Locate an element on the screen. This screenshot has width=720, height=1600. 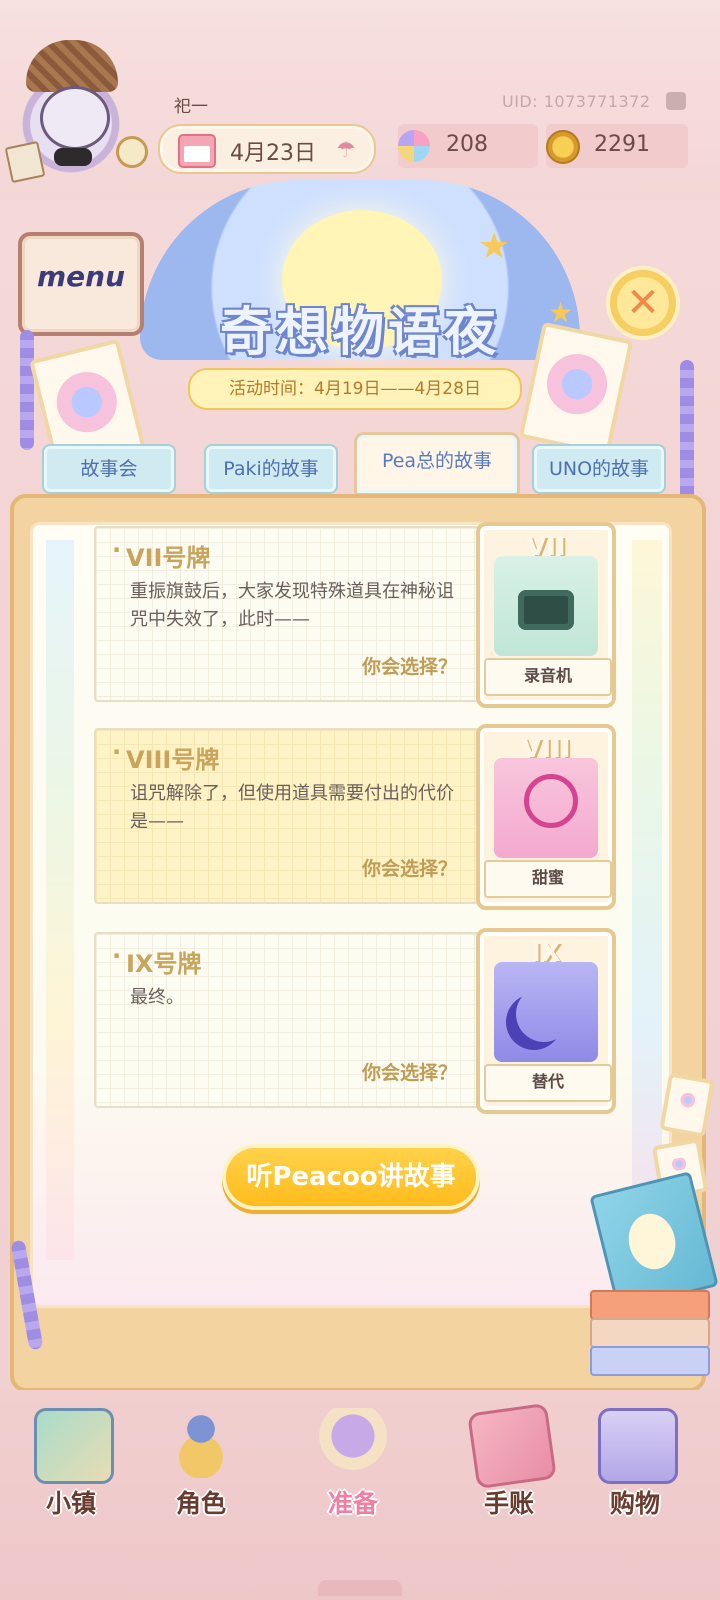
book-stack-decoration is located at coordinates (650, 1335).